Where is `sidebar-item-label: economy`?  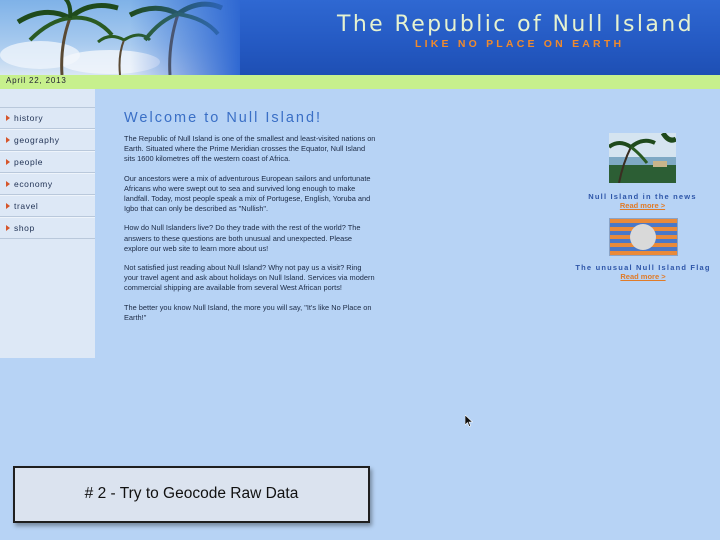
sidebar-item-label: economy is located at coordinates (33, 184).